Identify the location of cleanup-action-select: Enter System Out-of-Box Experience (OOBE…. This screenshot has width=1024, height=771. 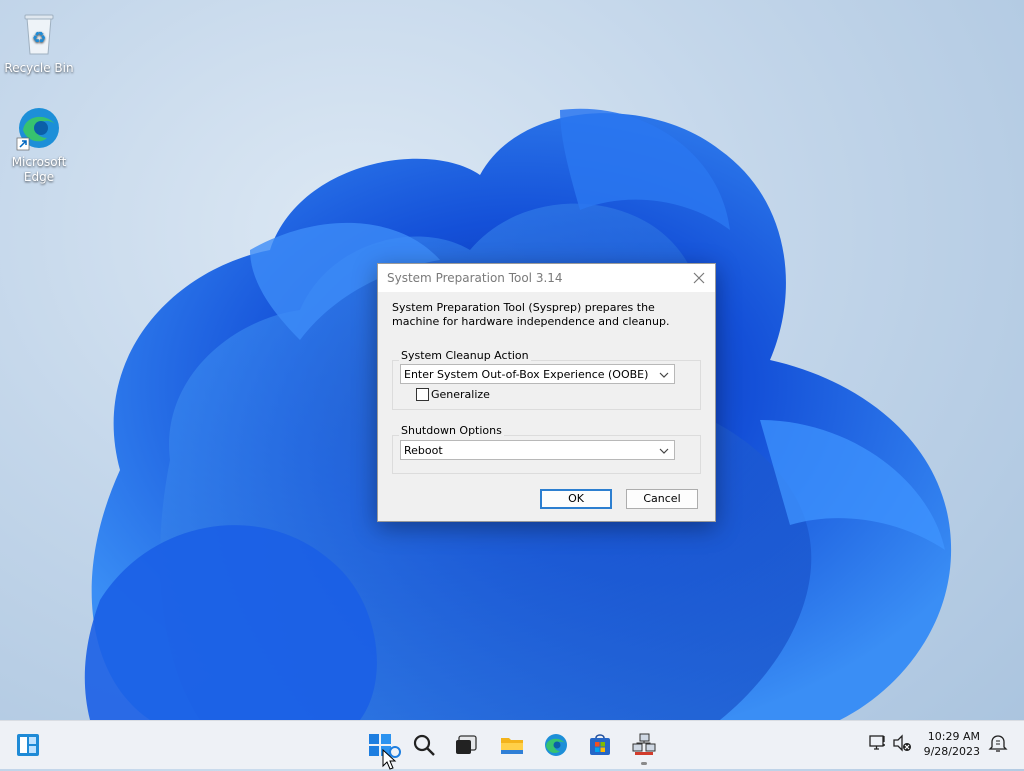
(537, 374).